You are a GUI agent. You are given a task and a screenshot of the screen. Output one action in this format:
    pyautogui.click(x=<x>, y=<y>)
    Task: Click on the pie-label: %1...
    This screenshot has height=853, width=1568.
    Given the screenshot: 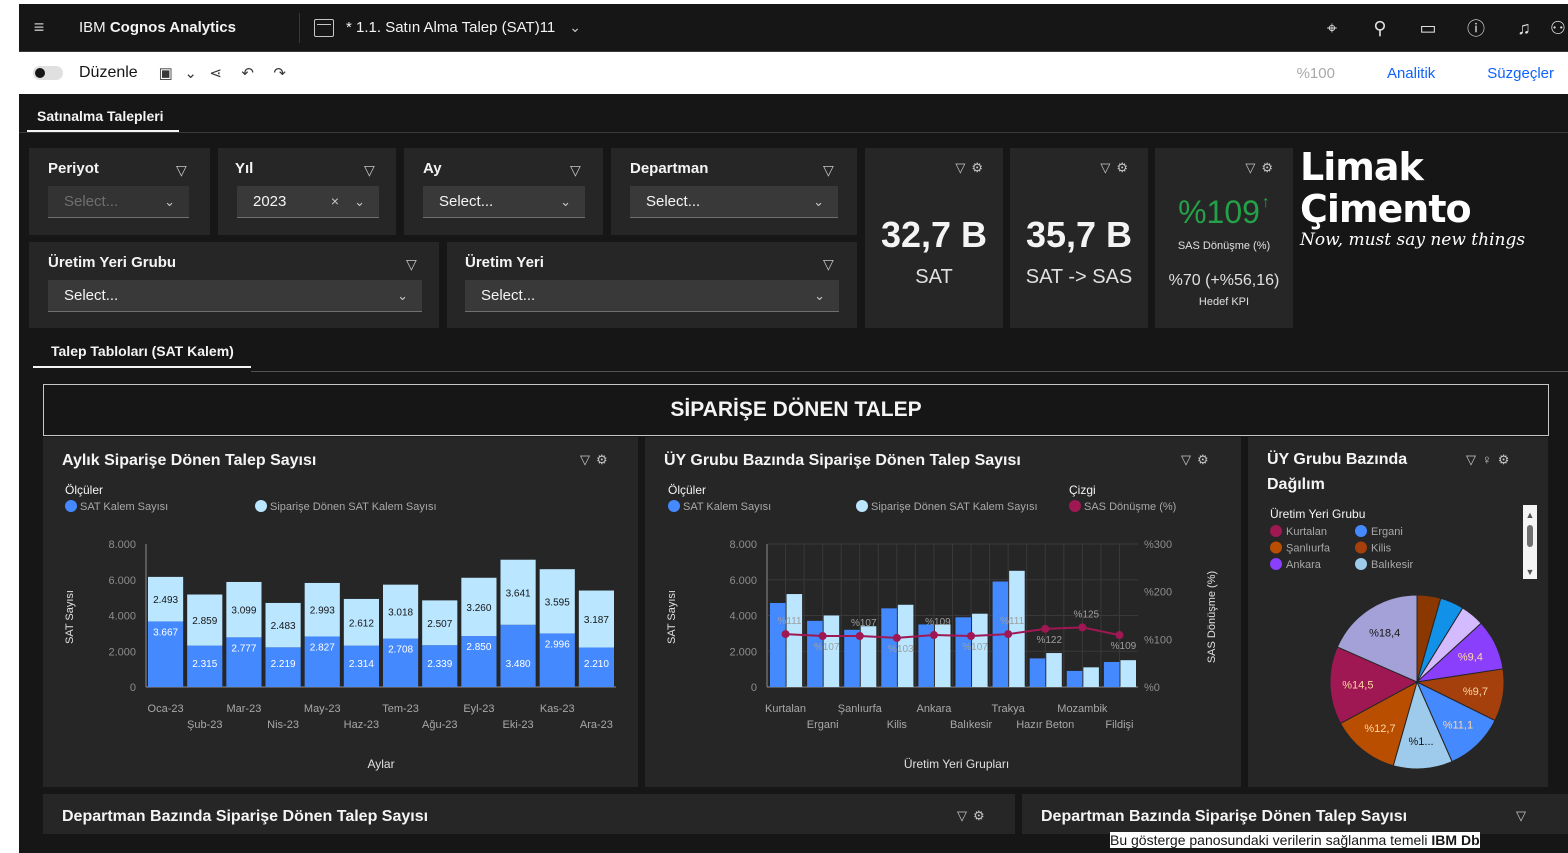 What is the action you would take?
    pyautogui.click(x=1421, y=742)
    